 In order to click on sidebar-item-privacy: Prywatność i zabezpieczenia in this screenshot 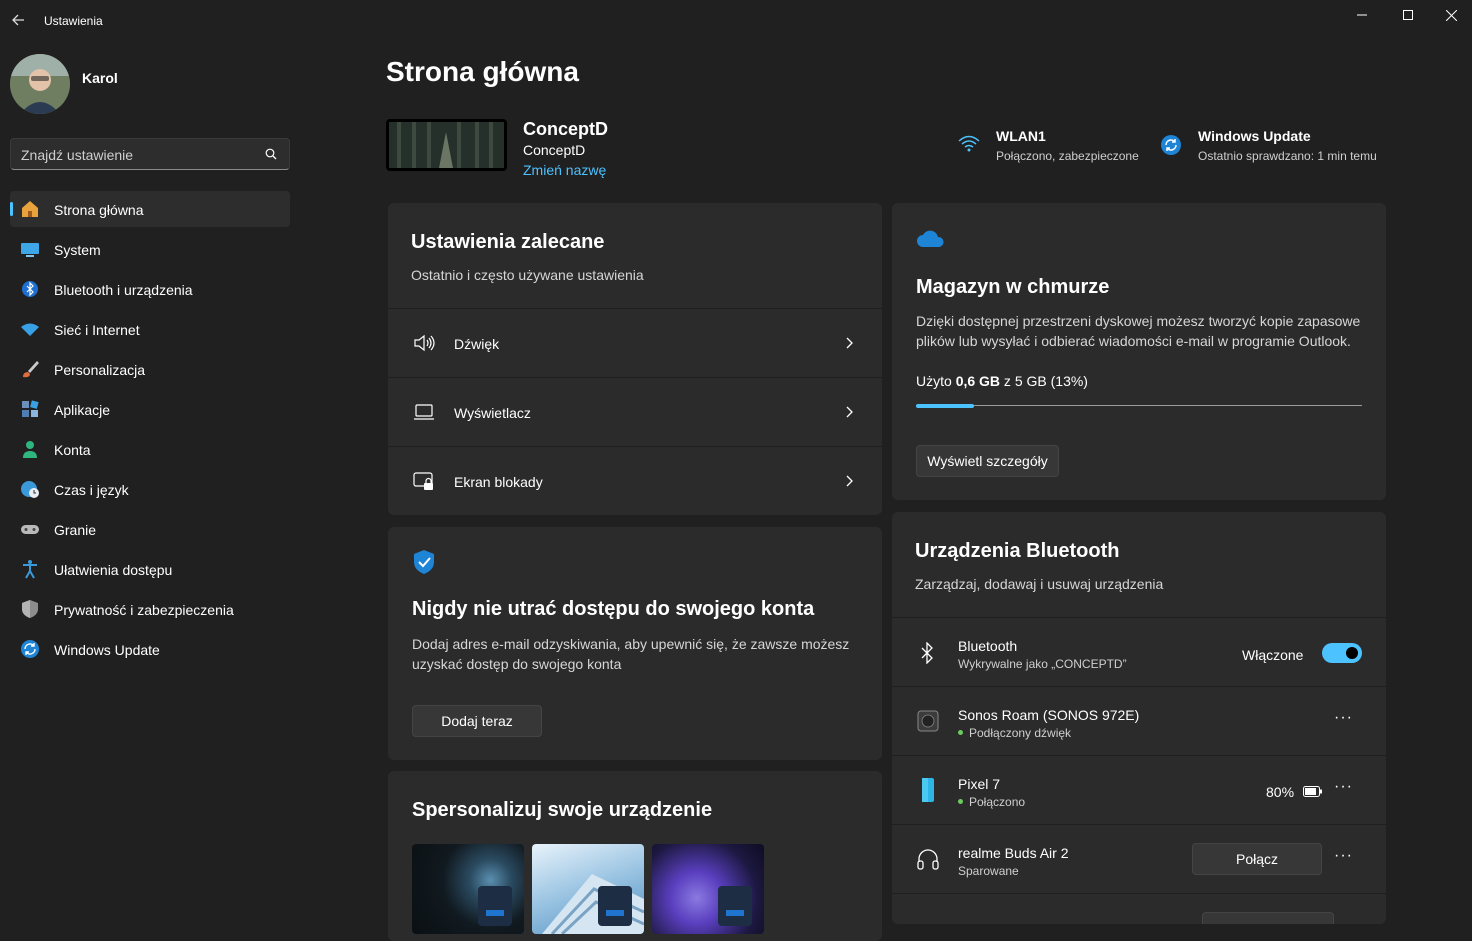, I will do `click(150, 609)`.